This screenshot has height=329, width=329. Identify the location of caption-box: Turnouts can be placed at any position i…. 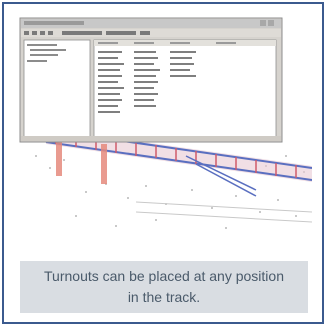
(164, 287).